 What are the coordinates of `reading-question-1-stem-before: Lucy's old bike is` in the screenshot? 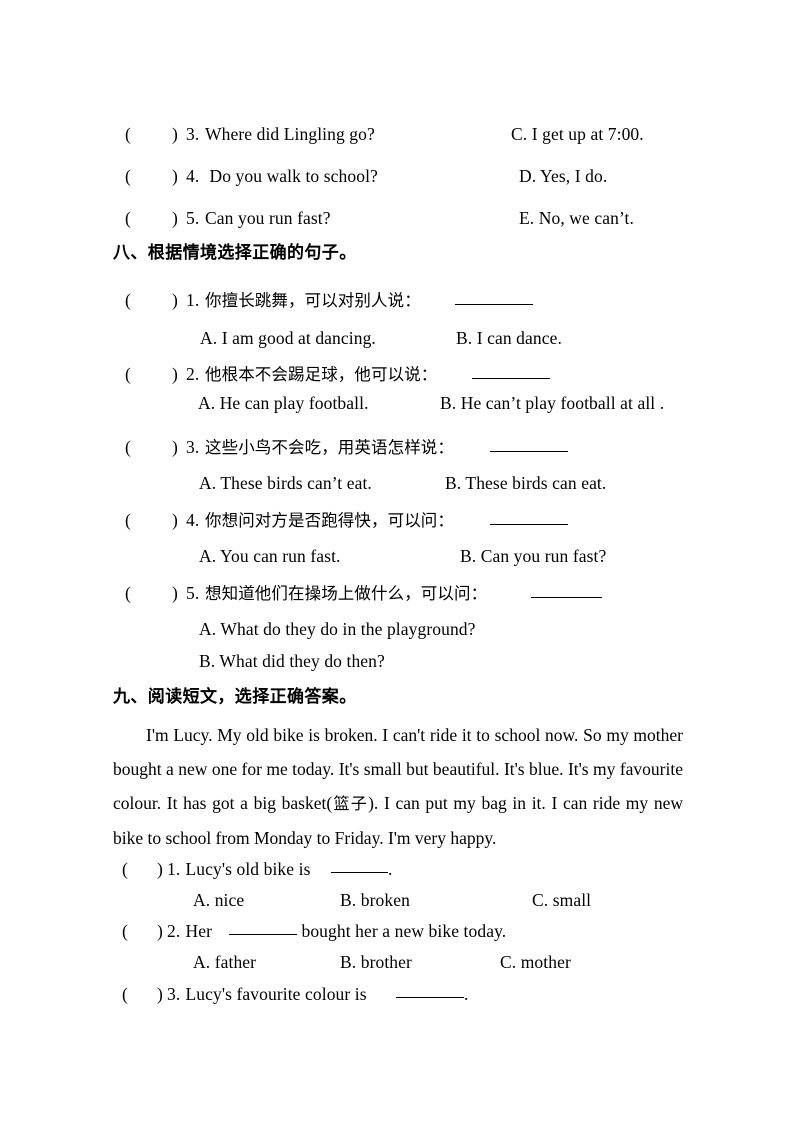 It's located at (248, 869).